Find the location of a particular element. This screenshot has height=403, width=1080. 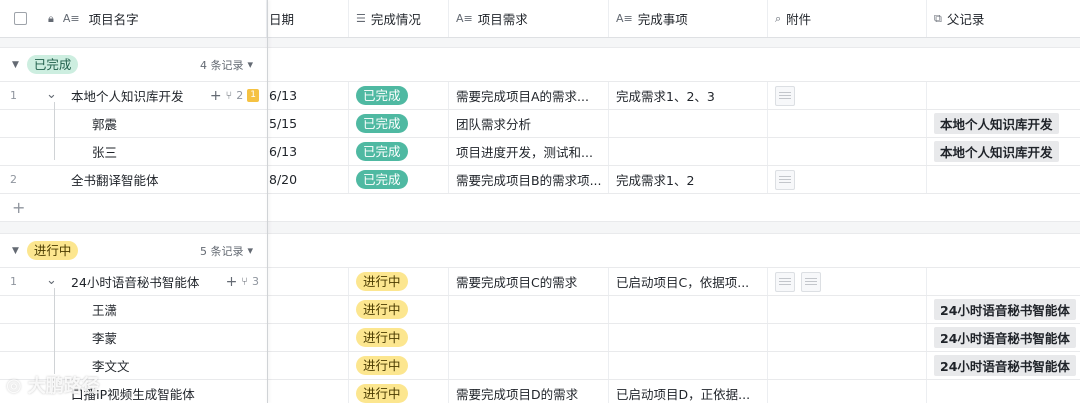

name-cell: 张三 is located at coordinates (133, 151).